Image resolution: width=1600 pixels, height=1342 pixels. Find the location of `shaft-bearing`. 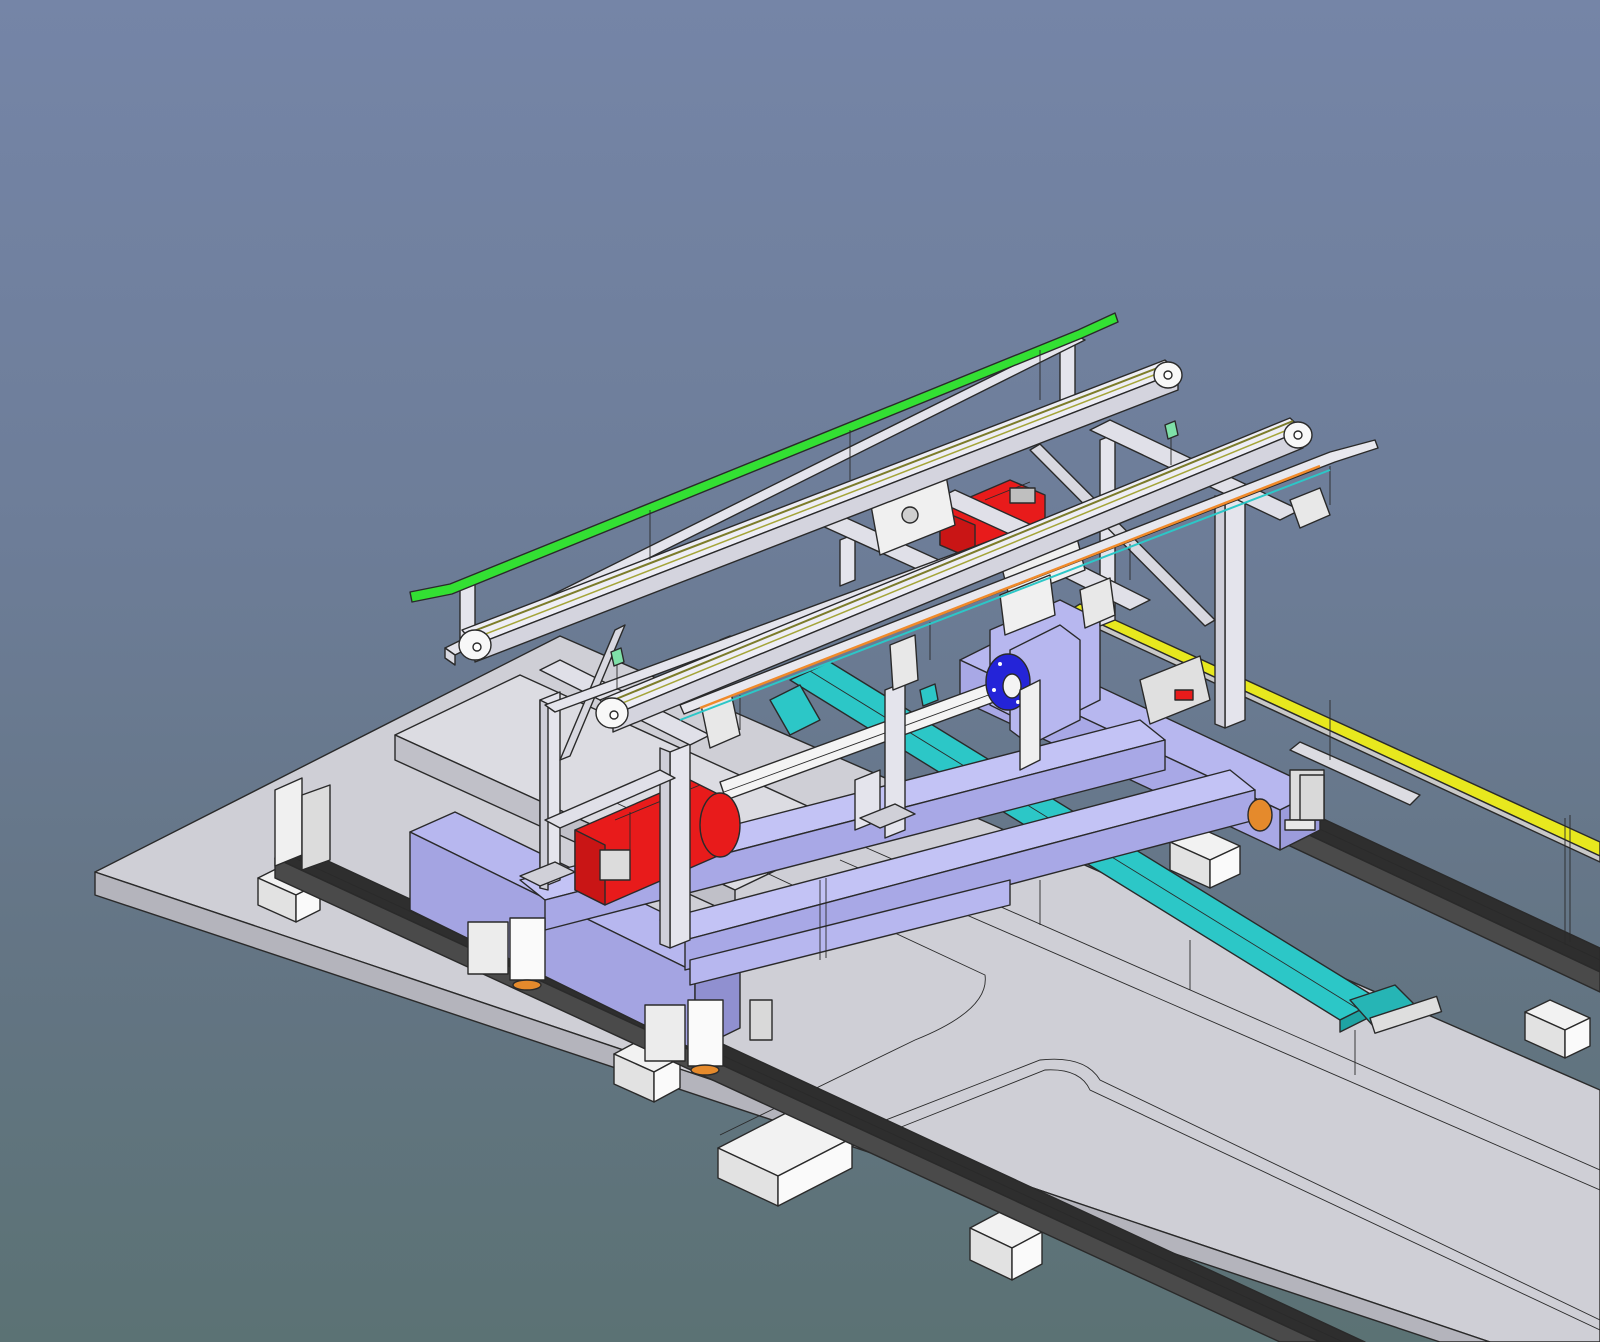

shaft-bearing is located at coordinates (1030, 725).